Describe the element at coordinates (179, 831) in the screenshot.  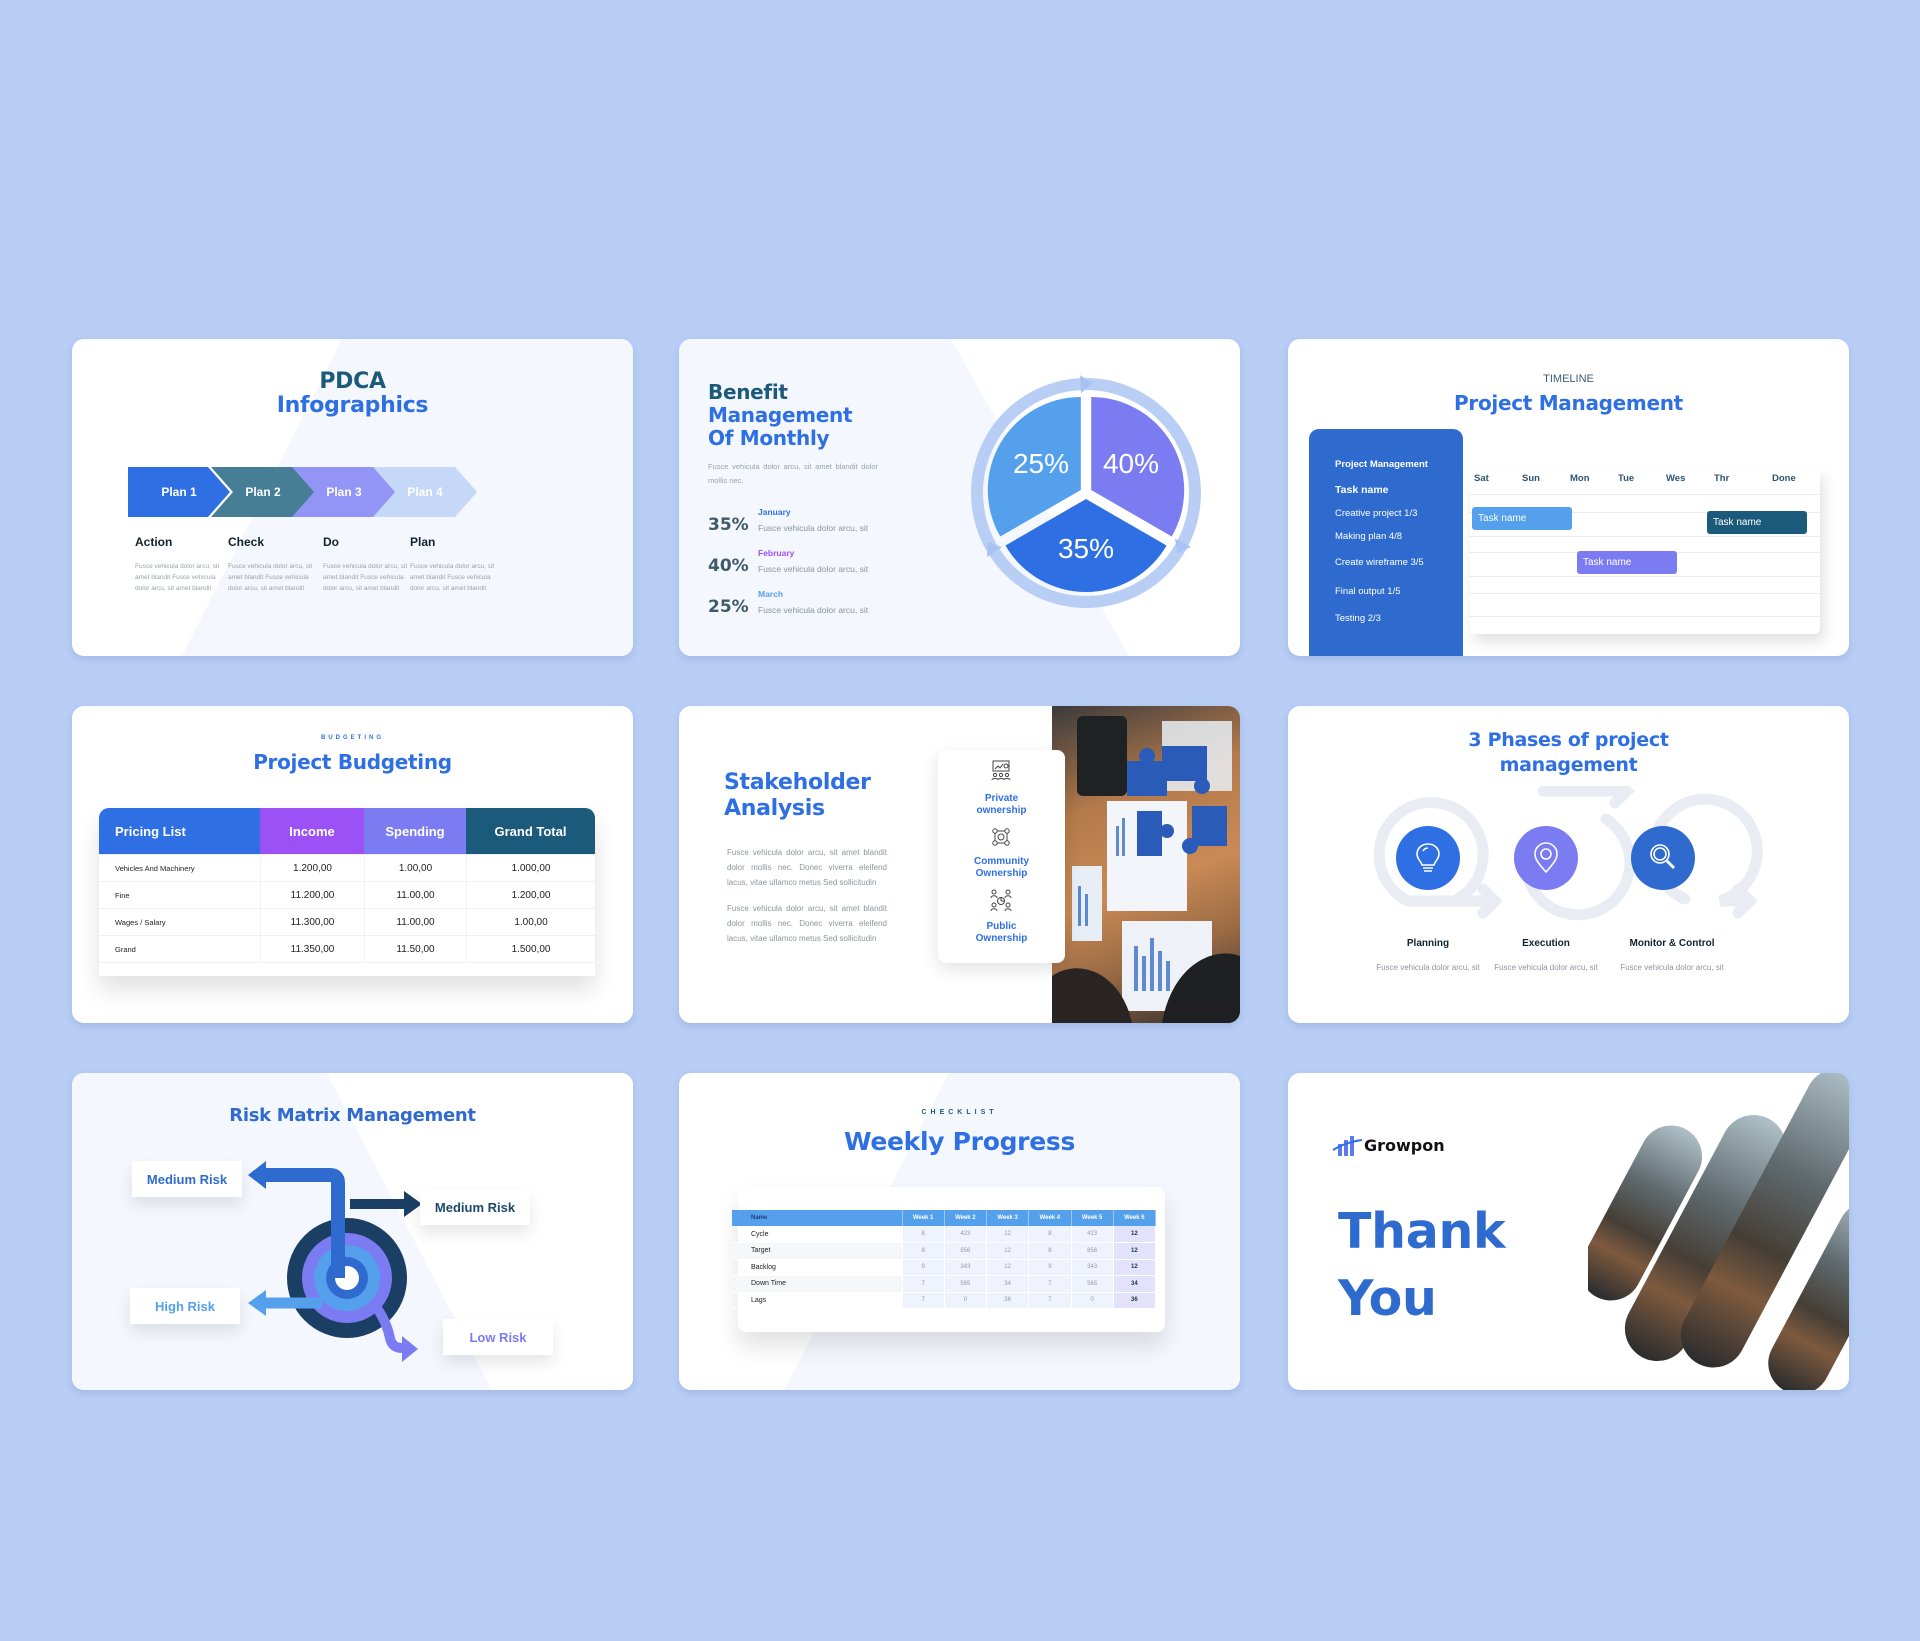
I see `column-header: Pricing List` at that location.